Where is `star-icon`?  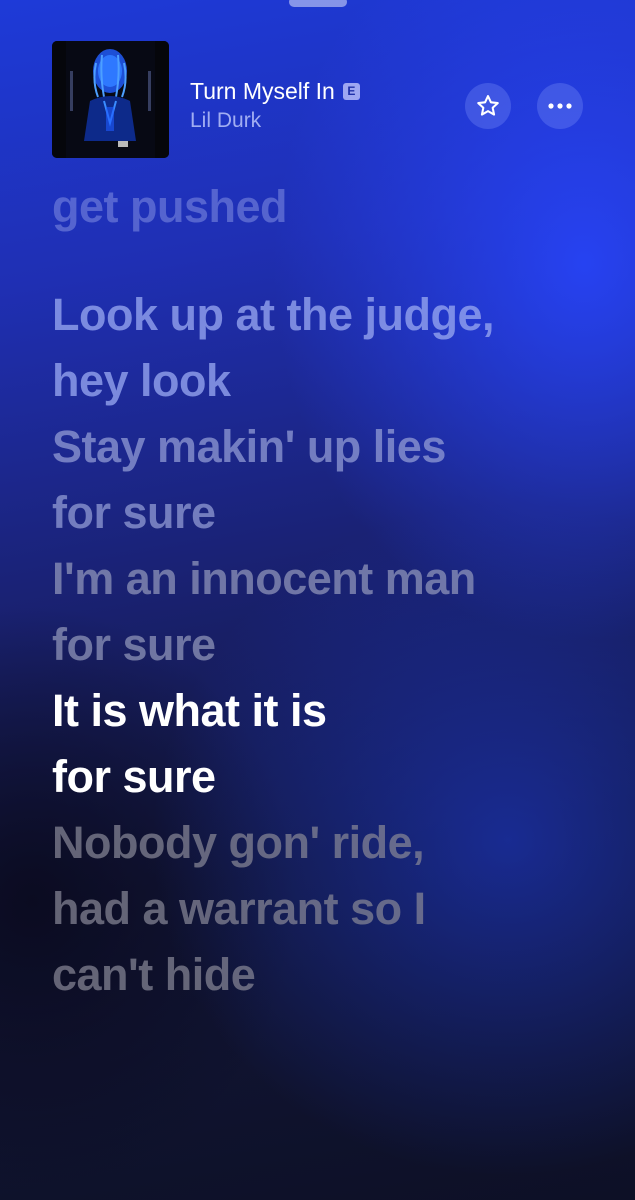 star-icon is located at coordinates (488, 105).